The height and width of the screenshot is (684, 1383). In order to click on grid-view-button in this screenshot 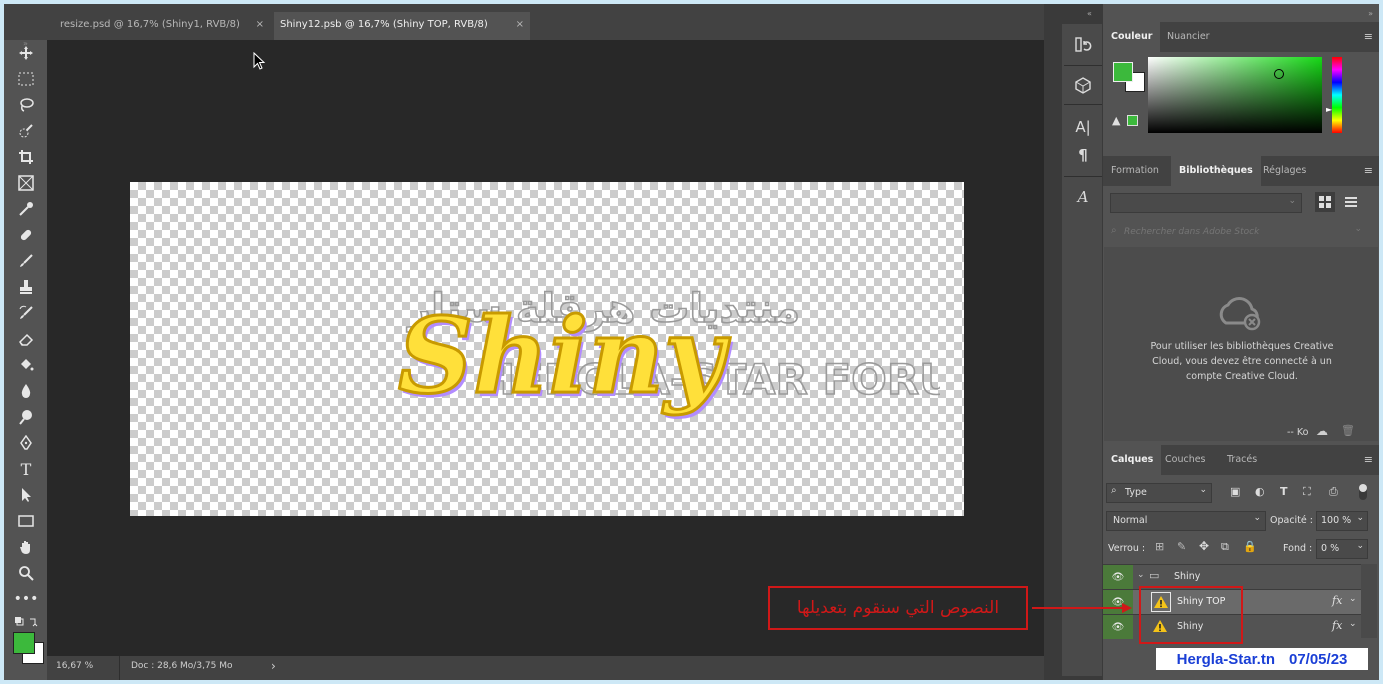, I will do `click(1325, 202)`.